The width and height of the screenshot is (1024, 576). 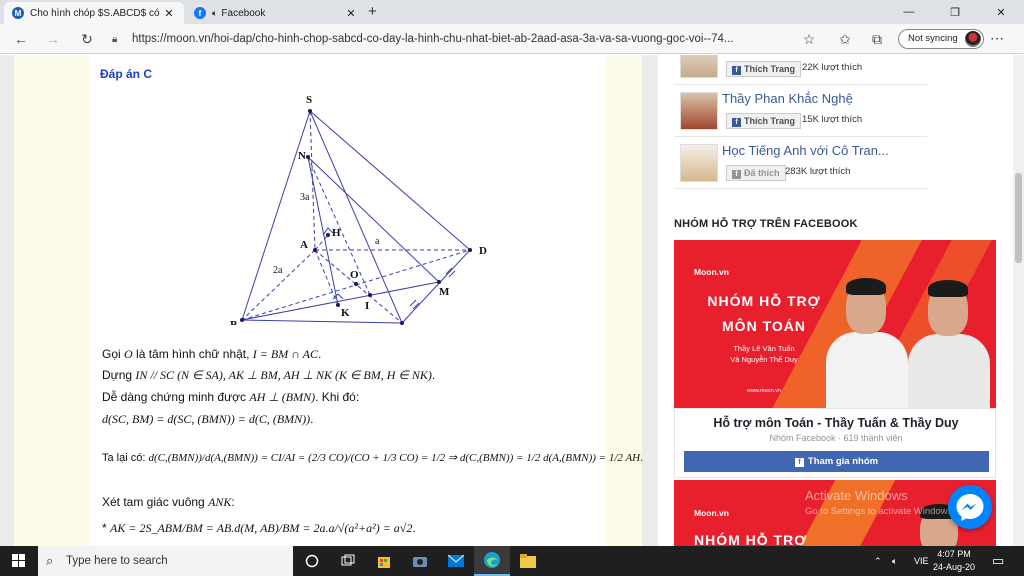 I want to click on join-group-label: Tham gia nhóm, so click(x=843, y=461).